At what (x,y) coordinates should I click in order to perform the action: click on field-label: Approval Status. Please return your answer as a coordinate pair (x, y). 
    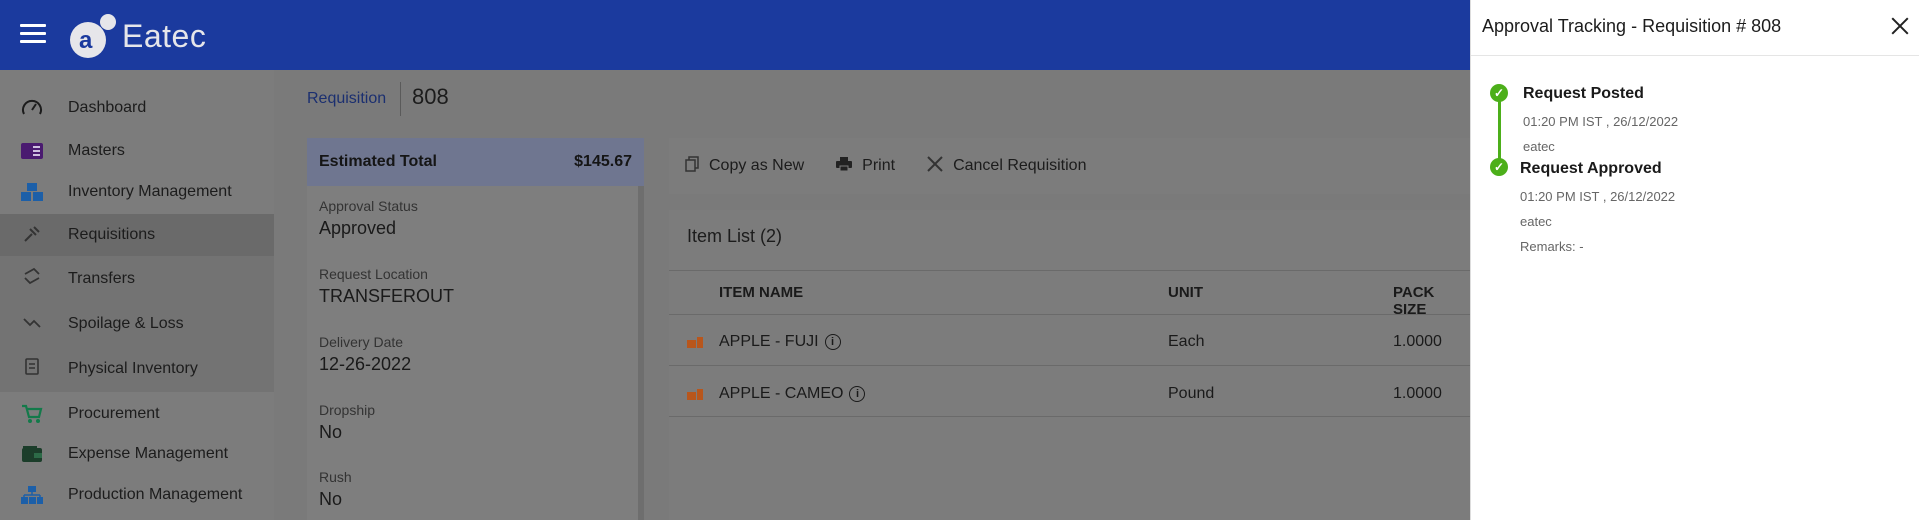
    Looking at the image, I should click on (368, 206).